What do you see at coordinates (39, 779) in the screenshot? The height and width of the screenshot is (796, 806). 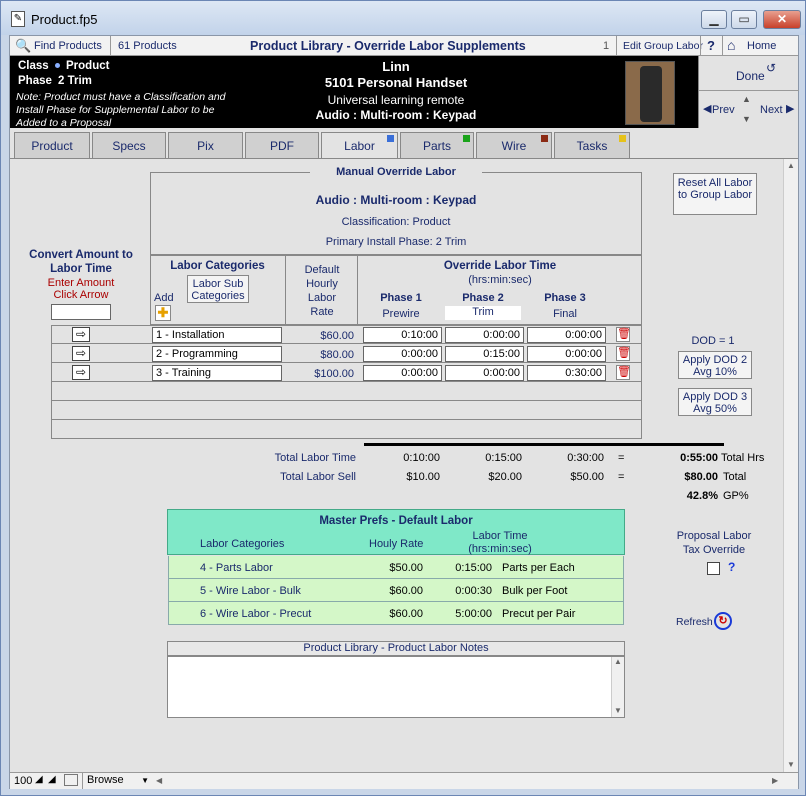 I see `zoom-out-icon: ◢` at bounding box center [39, 779].